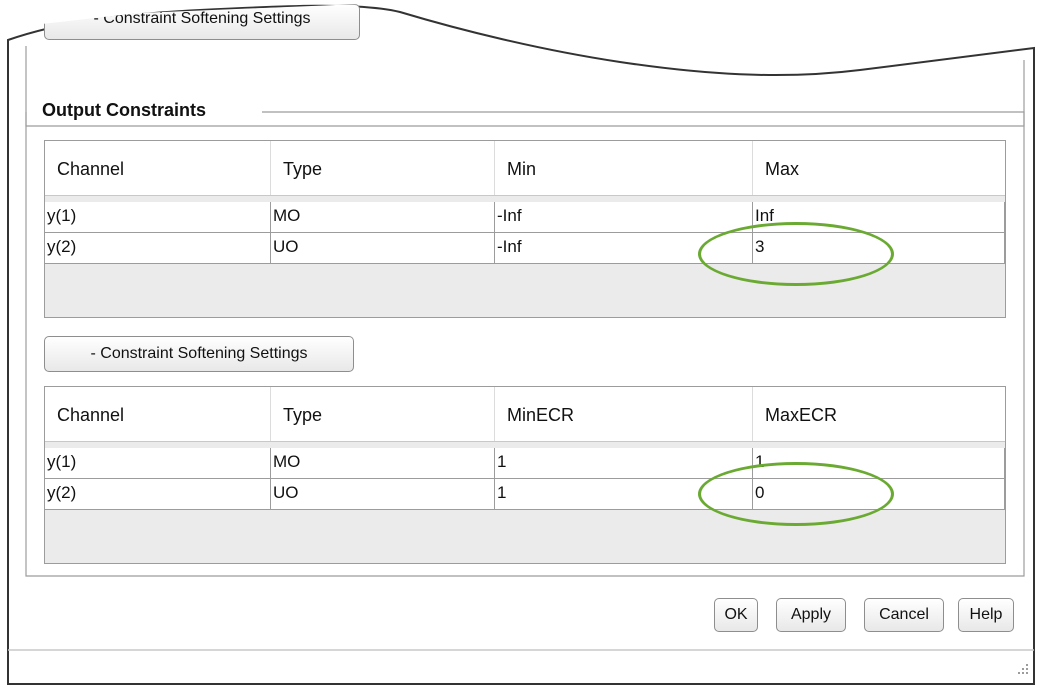  Describe the element at coordinates (879, 414) in the screenshot. I see `column-header-maxecr: MaxECR` at that location.